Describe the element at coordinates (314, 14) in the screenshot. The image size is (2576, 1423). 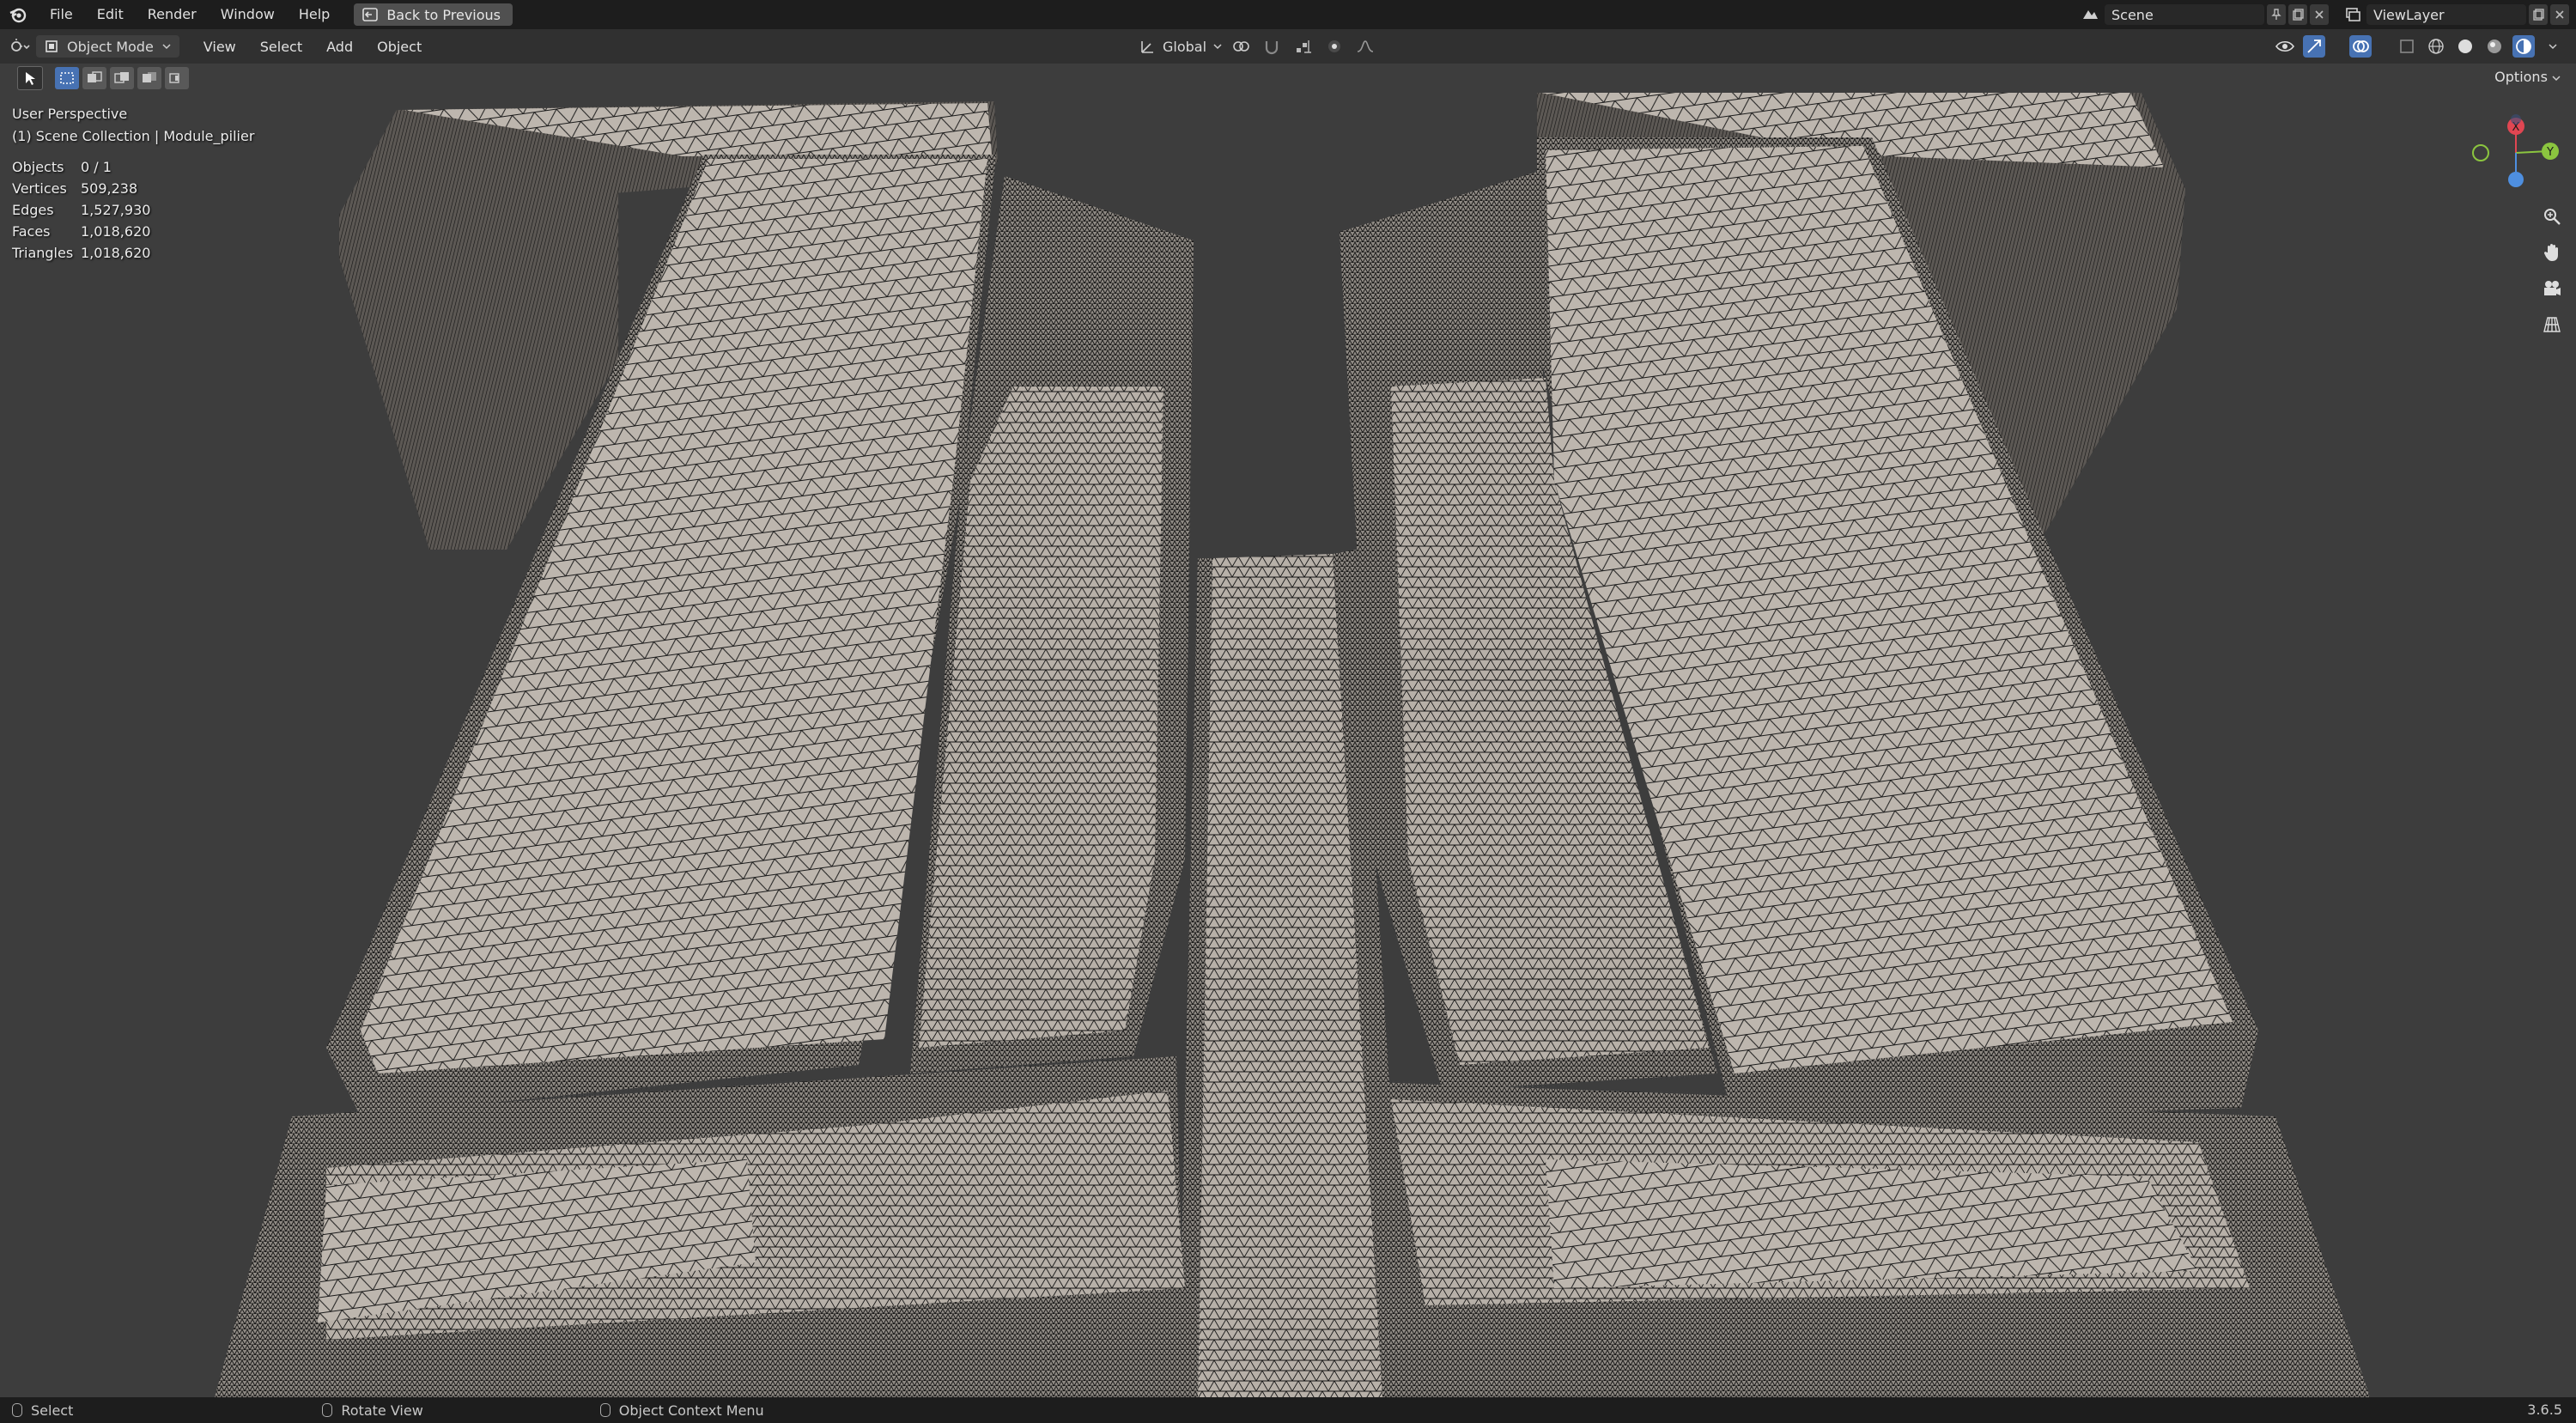
I see `menu-help: Help` at that location.